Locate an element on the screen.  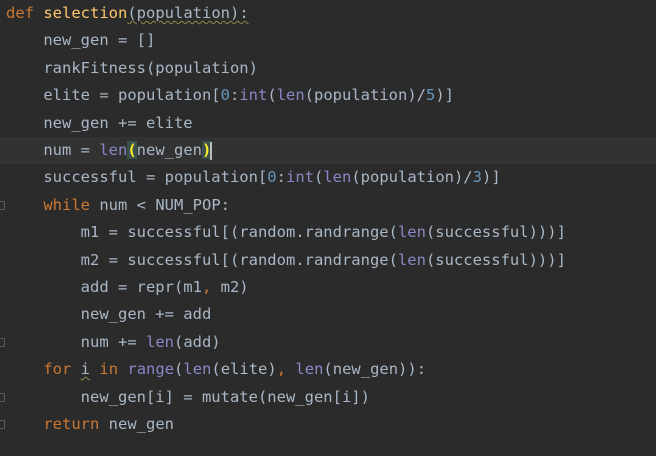
text-caret is located at coordinates (211, 150).